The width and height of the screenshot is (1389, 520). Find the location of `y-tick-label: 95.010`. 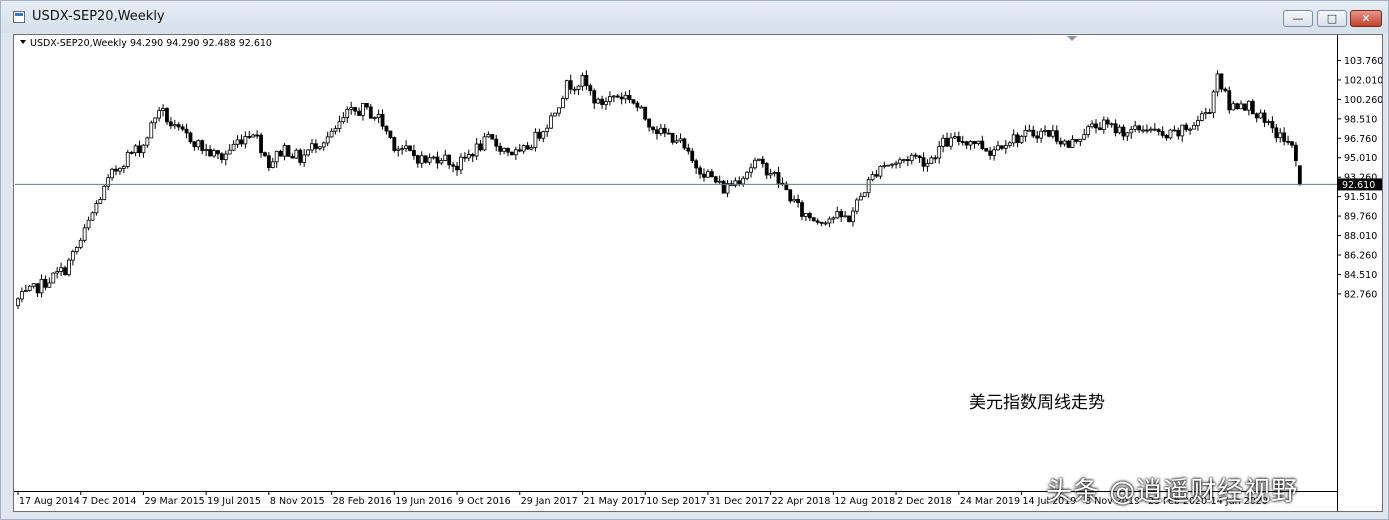

y-tick-label: 95.010 is located at coordinates (1360, 158).